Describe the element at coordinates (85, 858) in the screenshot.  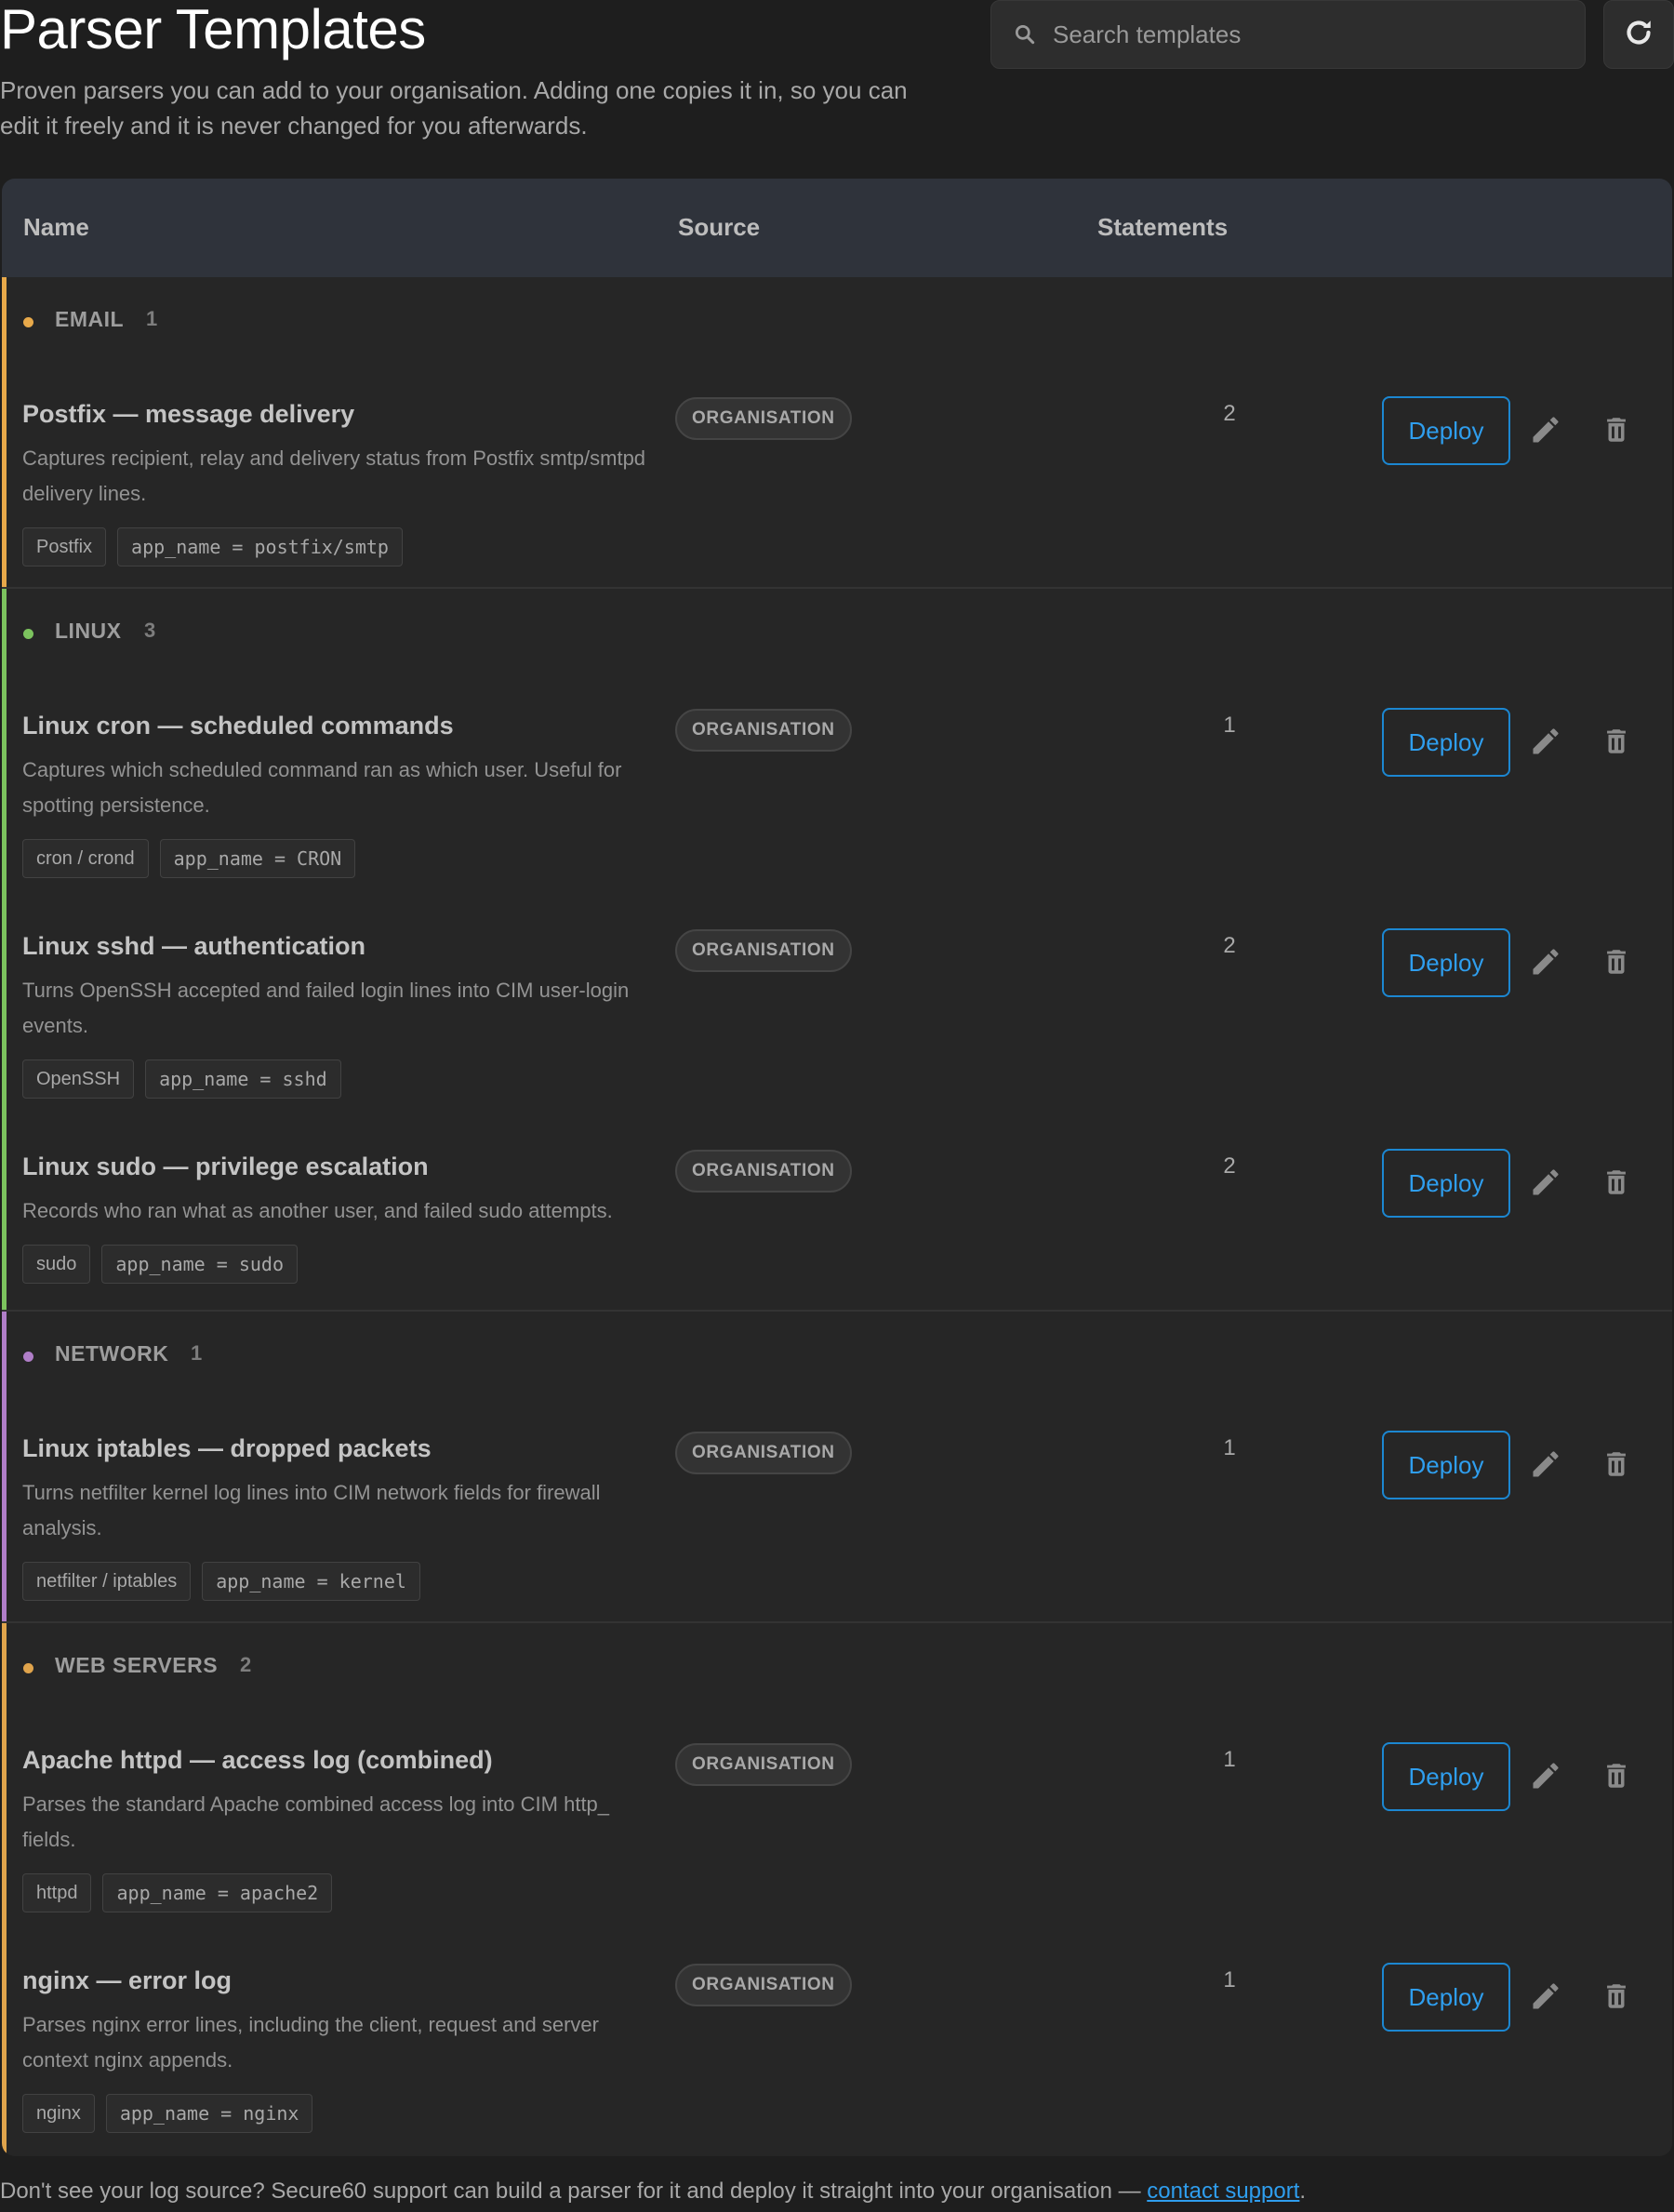
I see `vendor-tag: cron / crond` at that location.